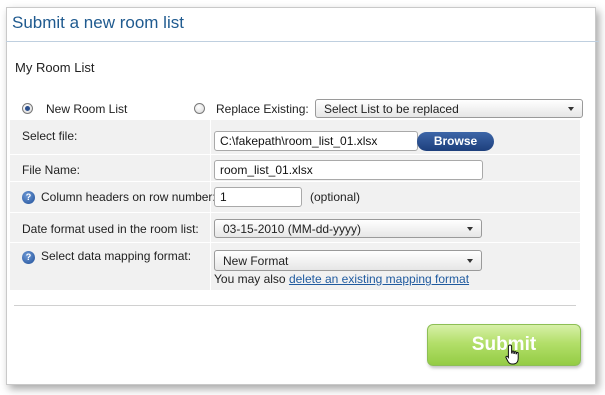 The width and height of the screenshot is (605, 395). Describe the element at coordinates (512, 354) in the screenshot. I see `hand-pointer-icon` at that location.